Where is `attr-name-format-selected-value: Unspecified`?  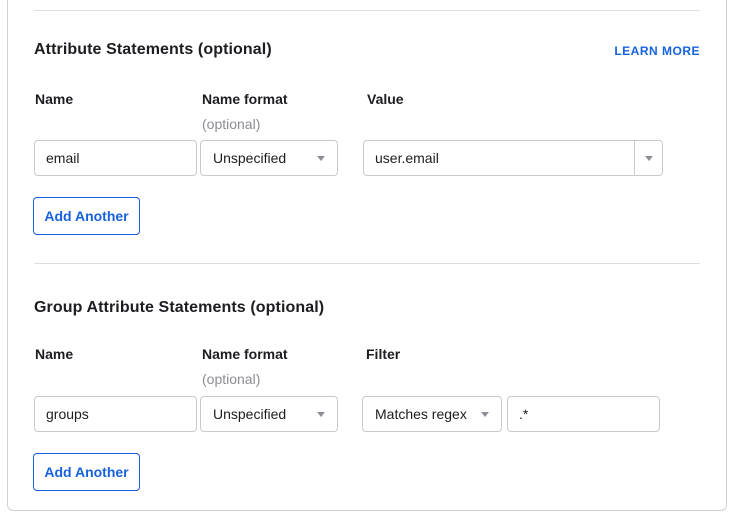
attr-name-format-selected-value: Unspecified is located at coordinates (250, 158).